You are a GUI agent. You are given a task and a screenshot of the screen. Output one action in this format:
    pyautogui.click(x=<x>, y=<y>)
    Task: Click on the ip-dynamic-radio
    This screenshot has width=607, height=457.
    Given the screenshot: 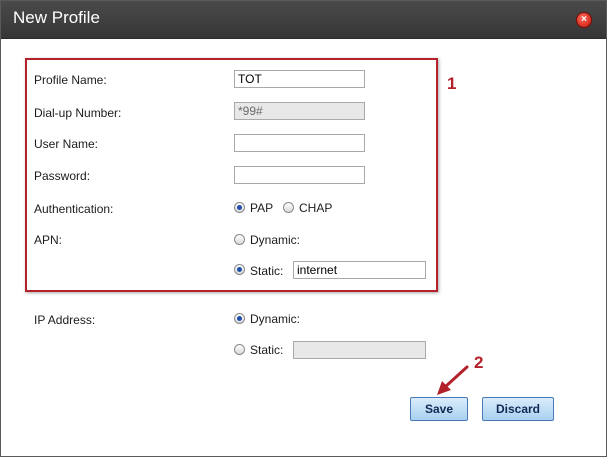 What is the action you would take?
    pyautogui.click(x=239, y=318)
    